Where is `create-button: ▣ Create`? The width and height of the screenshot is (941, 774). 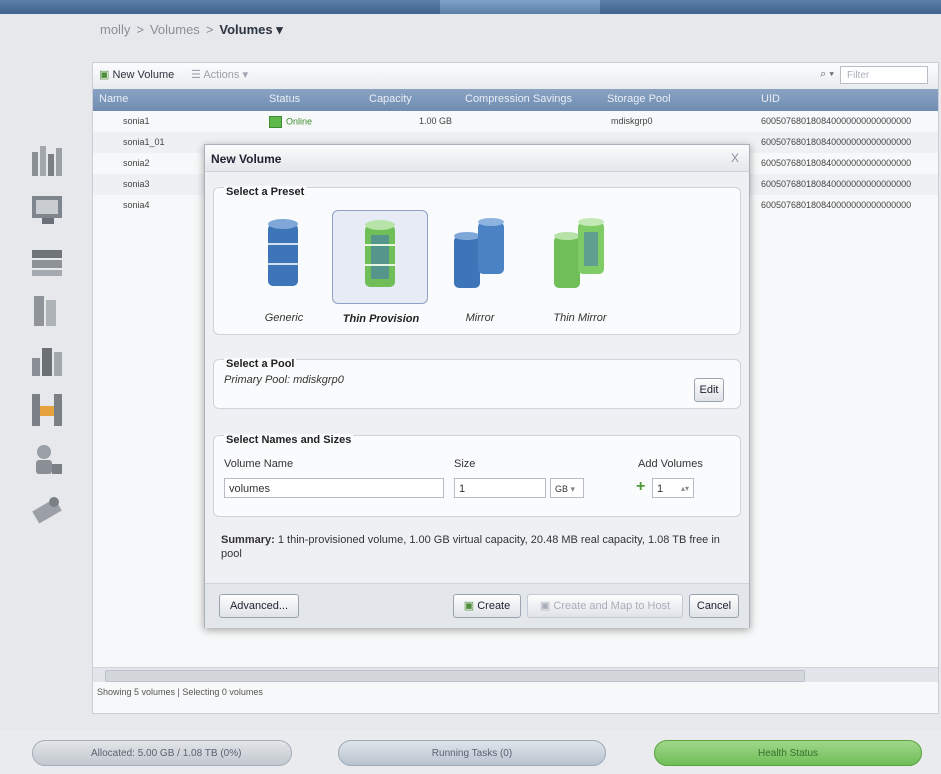
create-button: ▣ Create is located at coordinates (487, 606).